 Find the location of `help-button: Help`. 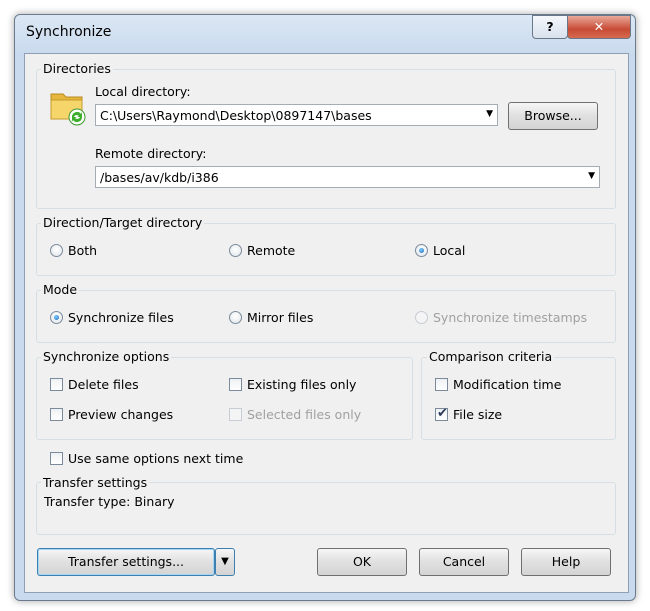

help-button: Help is located at coordinates (566, 562).